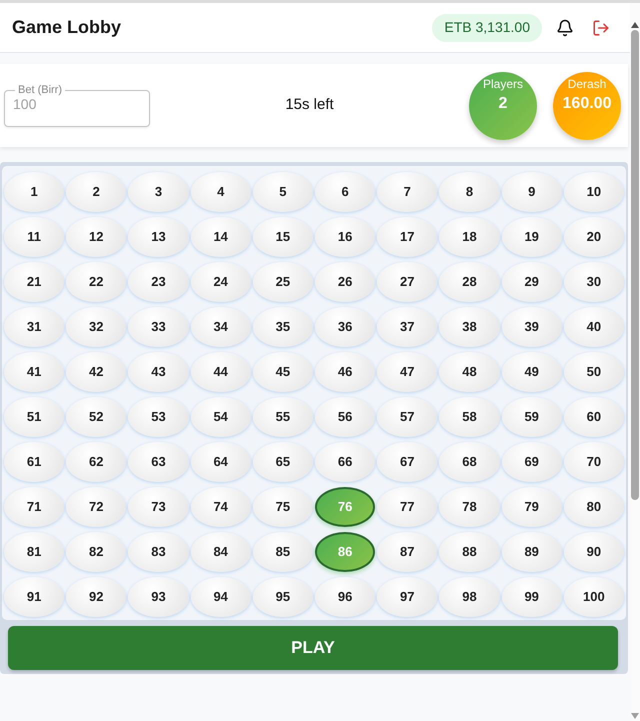  Describe the element at coordinates (220, 462) in the screenshot. I see `number-ball: 64` at that location.